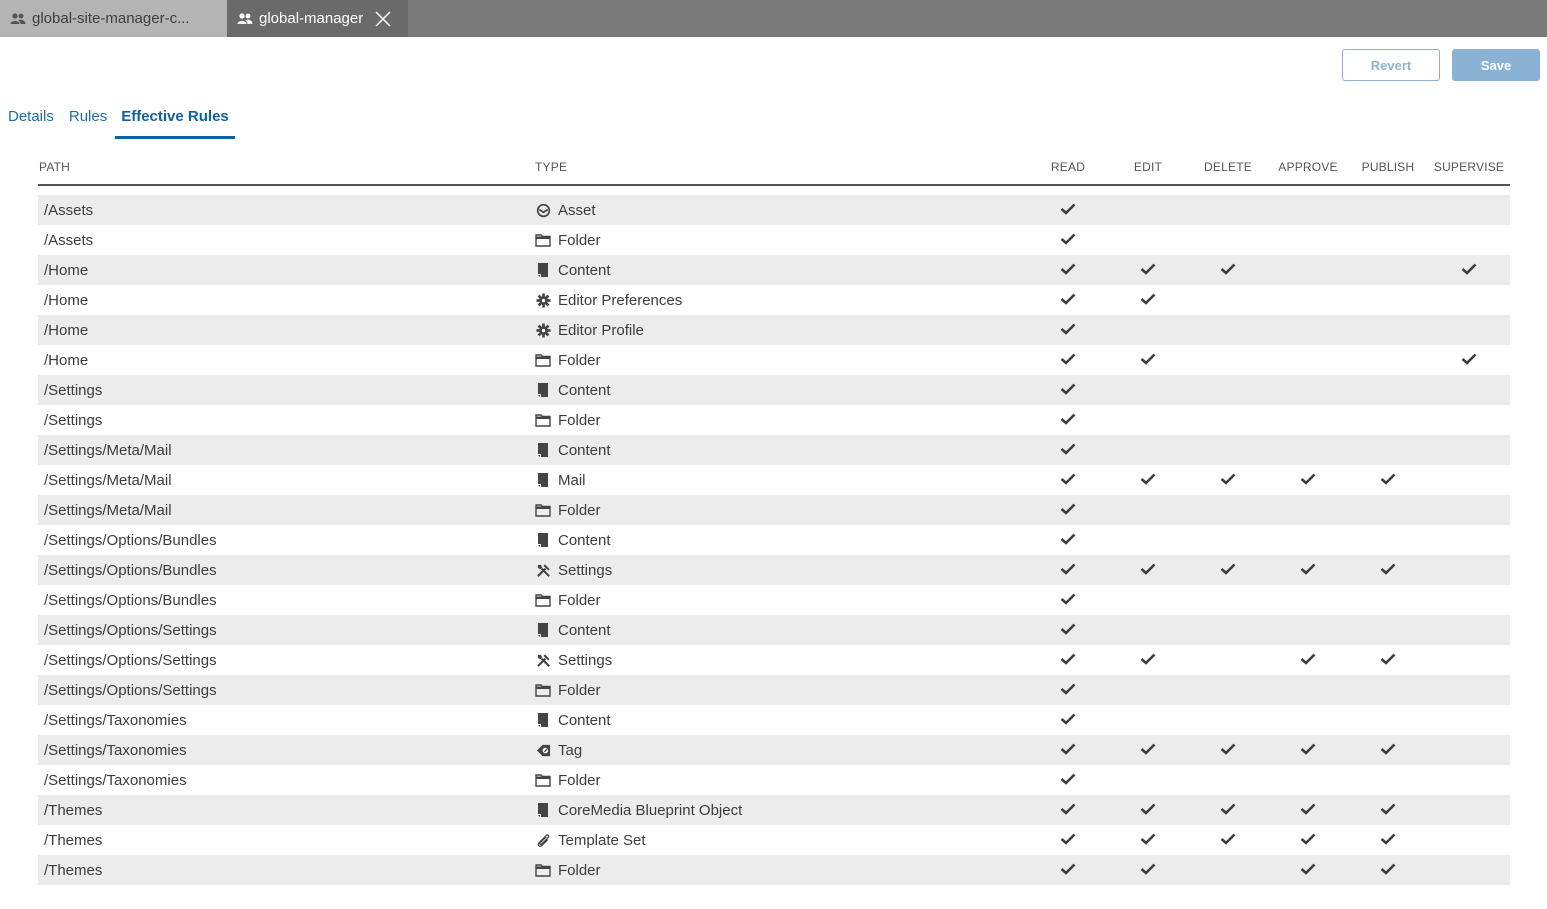 The image size is (1547, 909). I want to click on path-cell: /Settings, so click(73, 390).